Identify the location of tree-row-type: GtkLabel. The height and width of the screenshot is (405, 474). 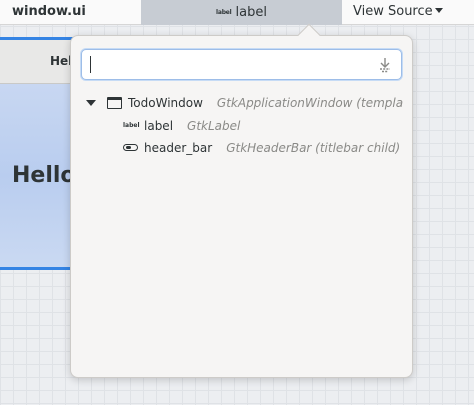
(214, 126).